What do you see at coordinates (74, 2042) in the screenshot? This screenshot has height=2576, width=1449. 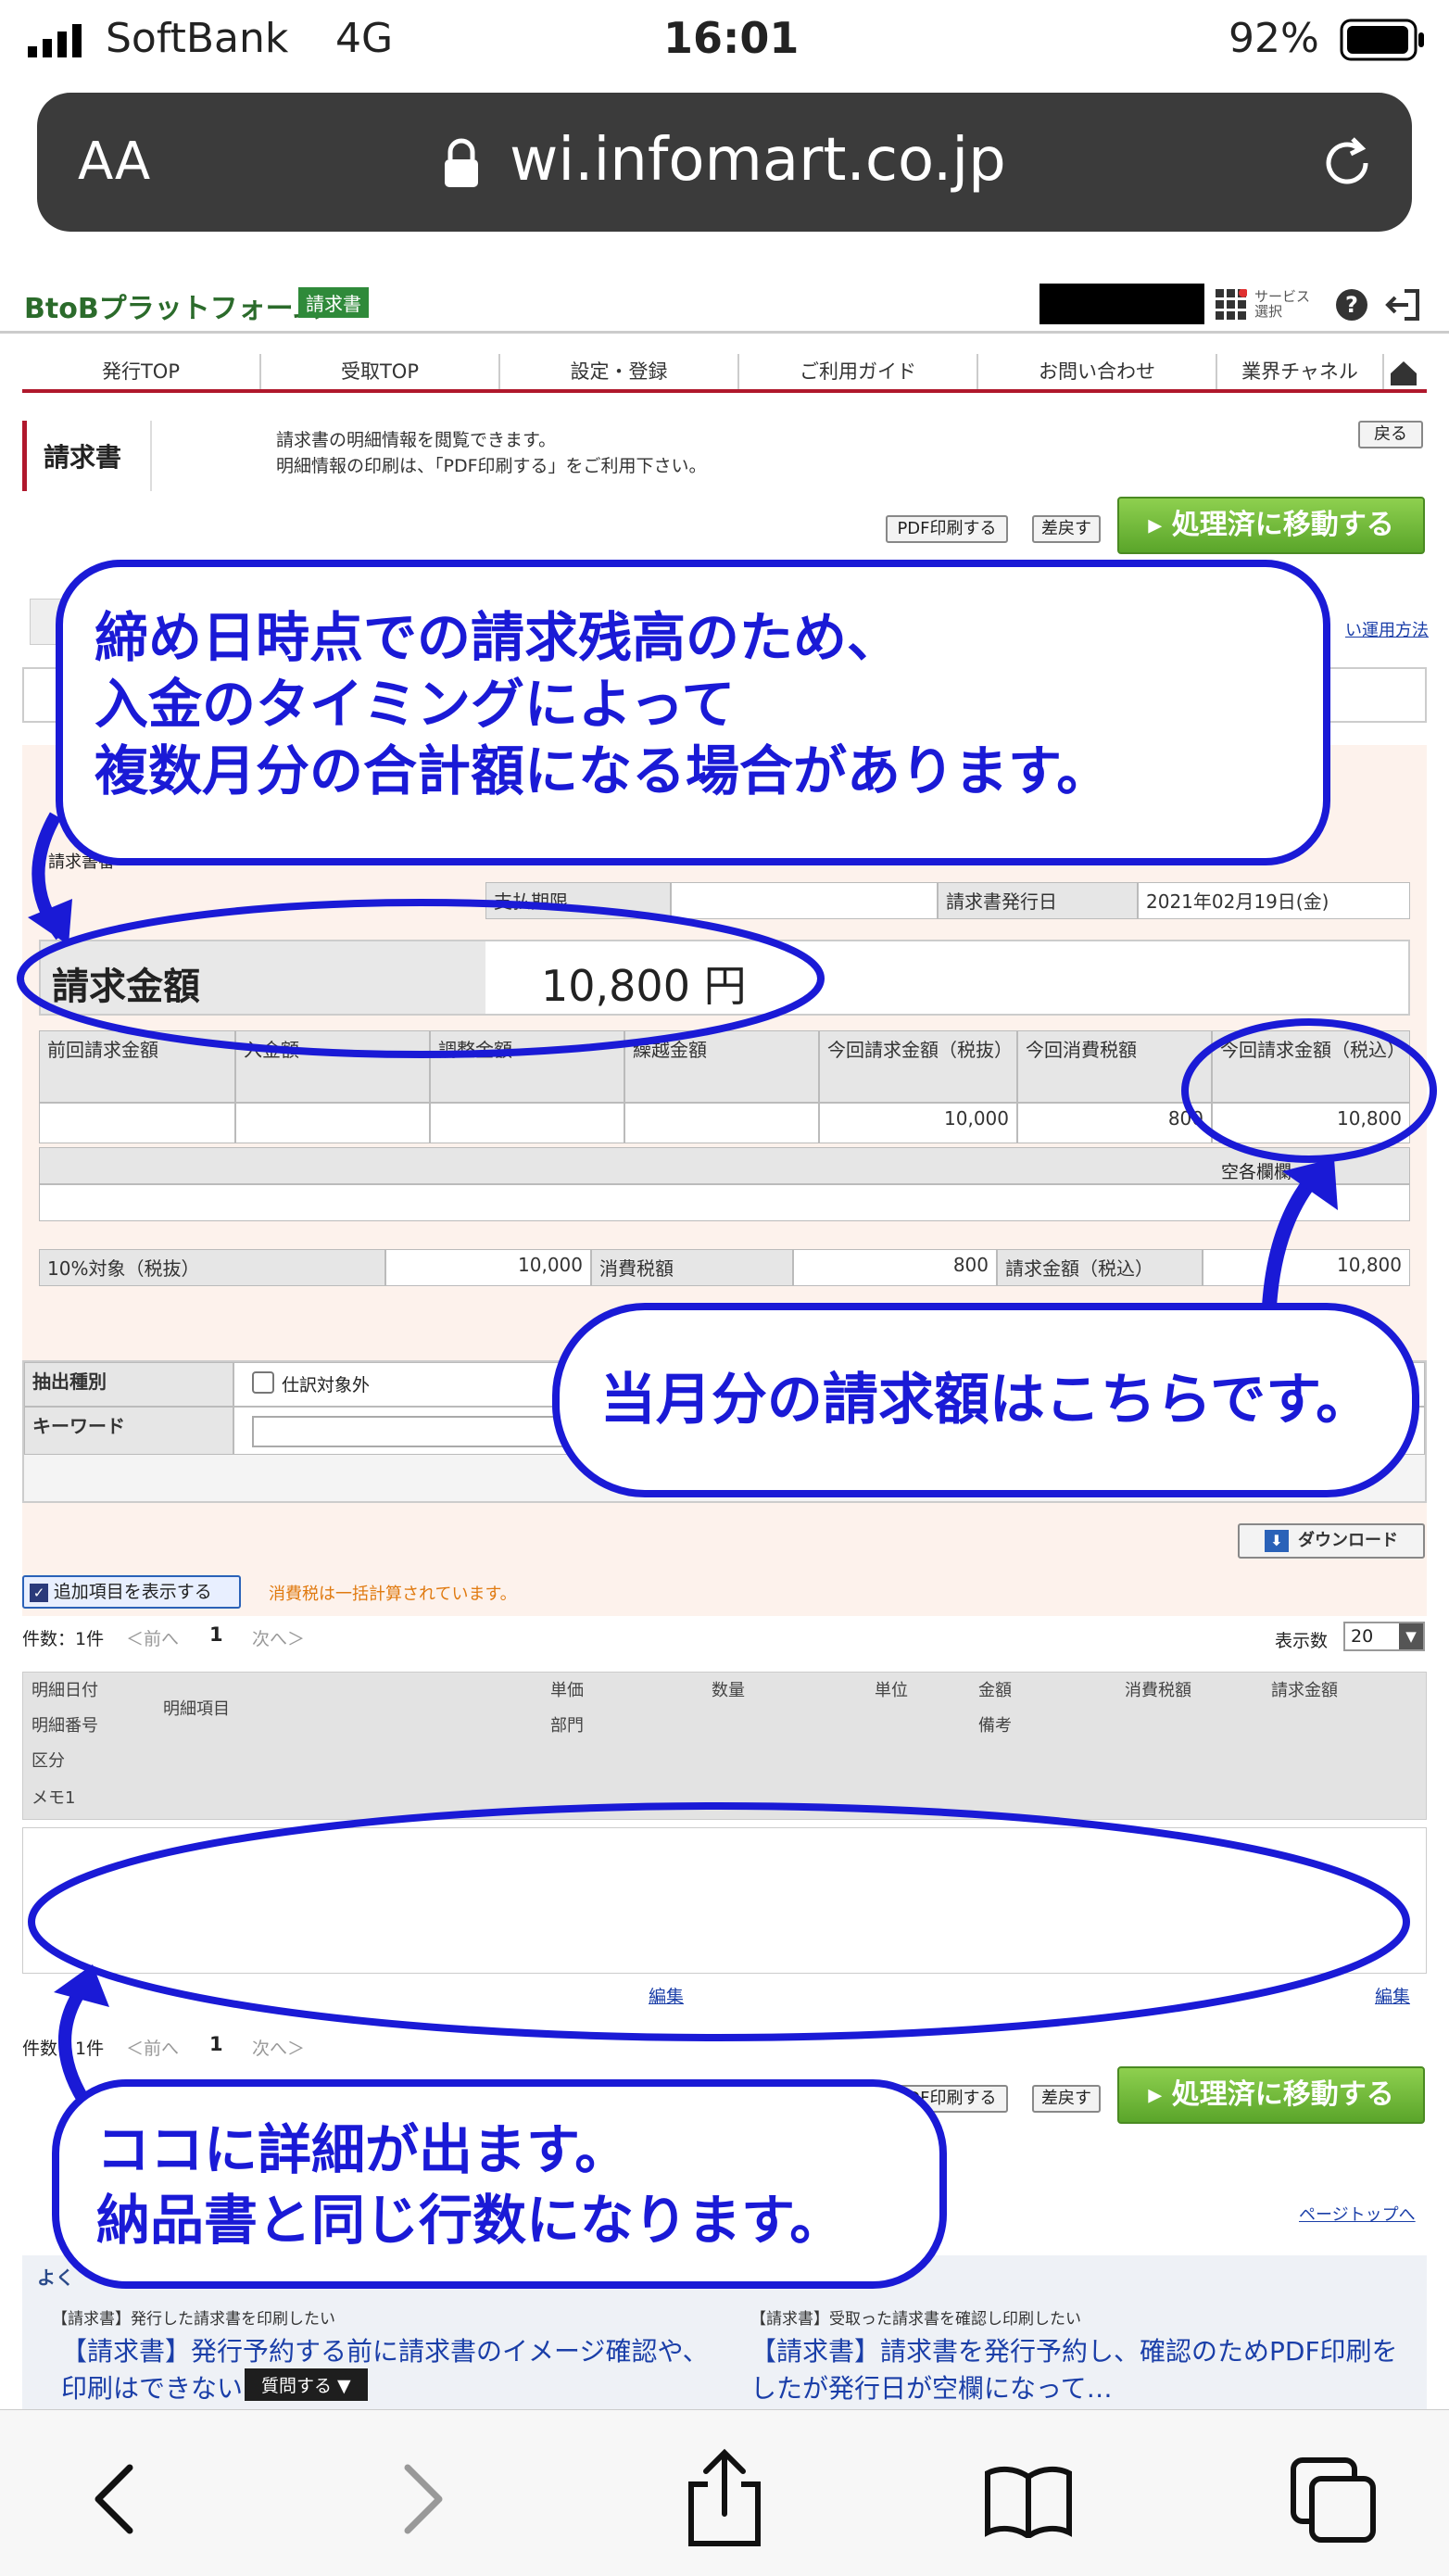 I see `arrow-to-detail` at bounding box center [74, 2042].